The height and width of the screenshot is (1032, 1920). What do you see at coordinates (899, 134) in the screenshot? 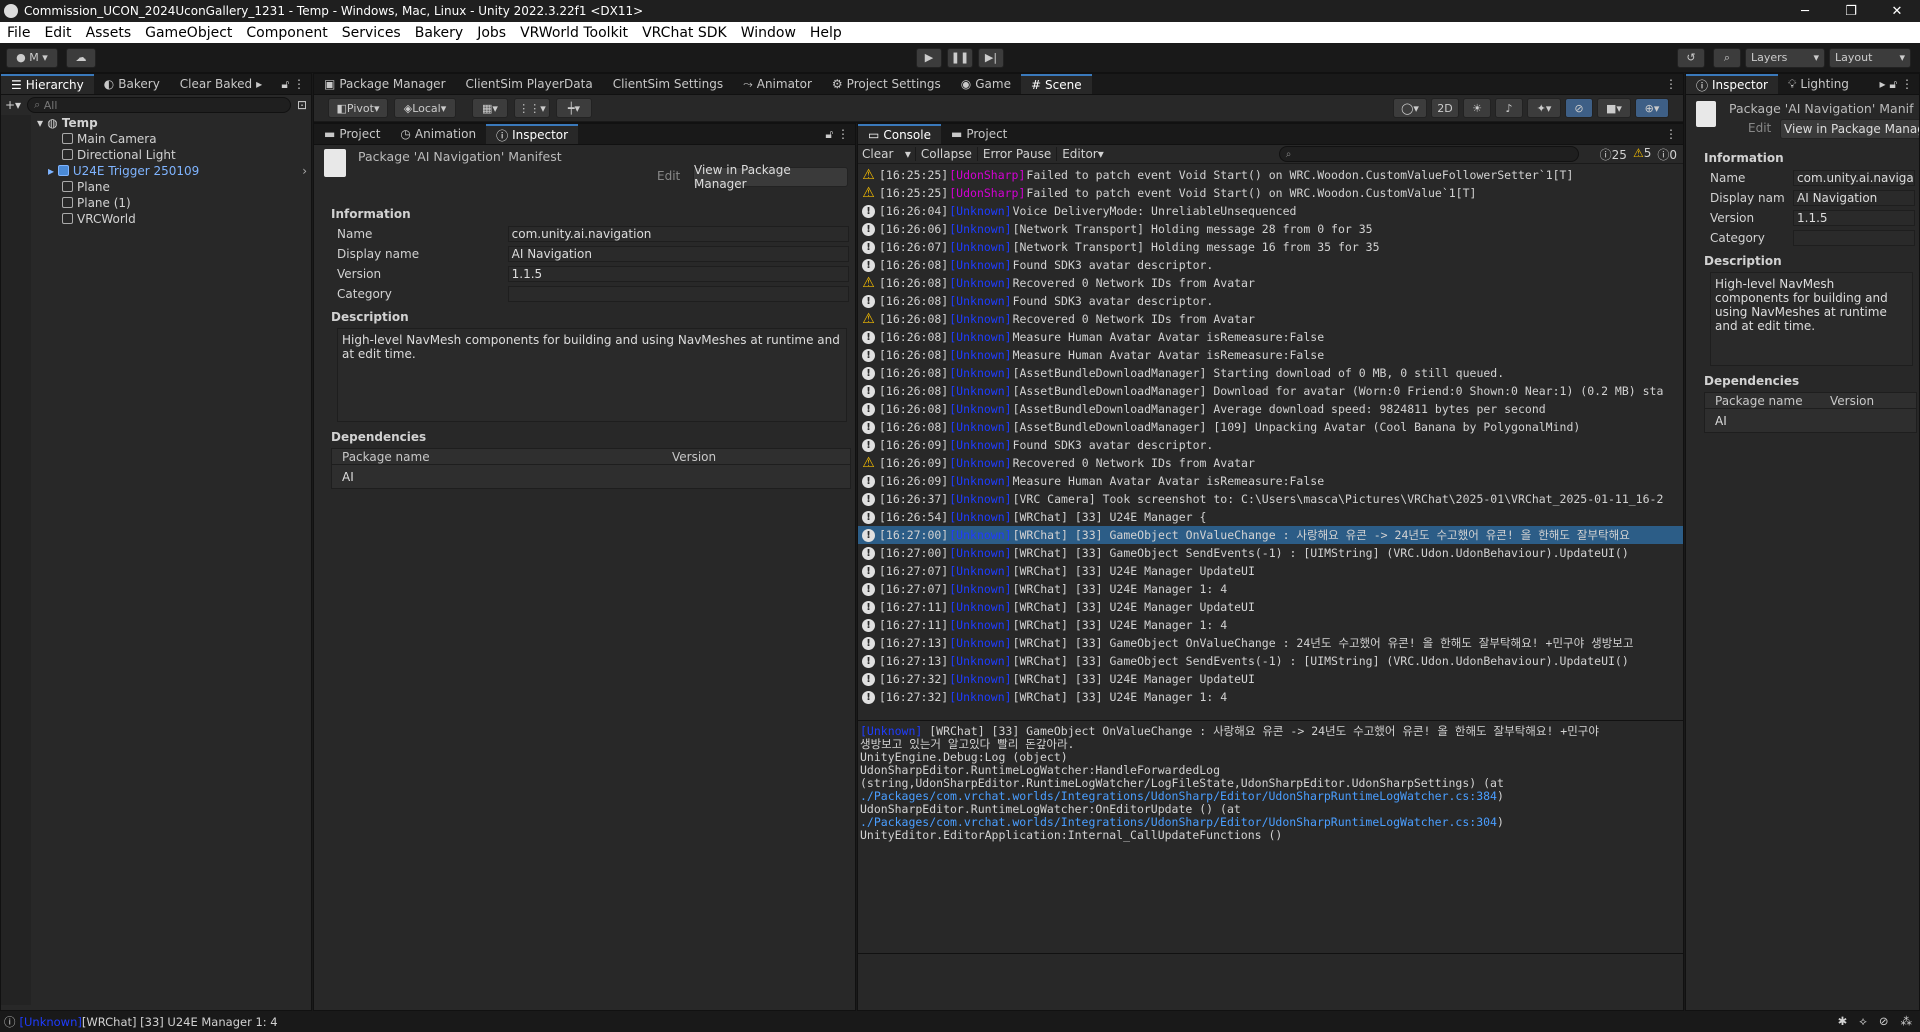
I see `tab-console: ▭ Console` at bounding box center [899, 134].